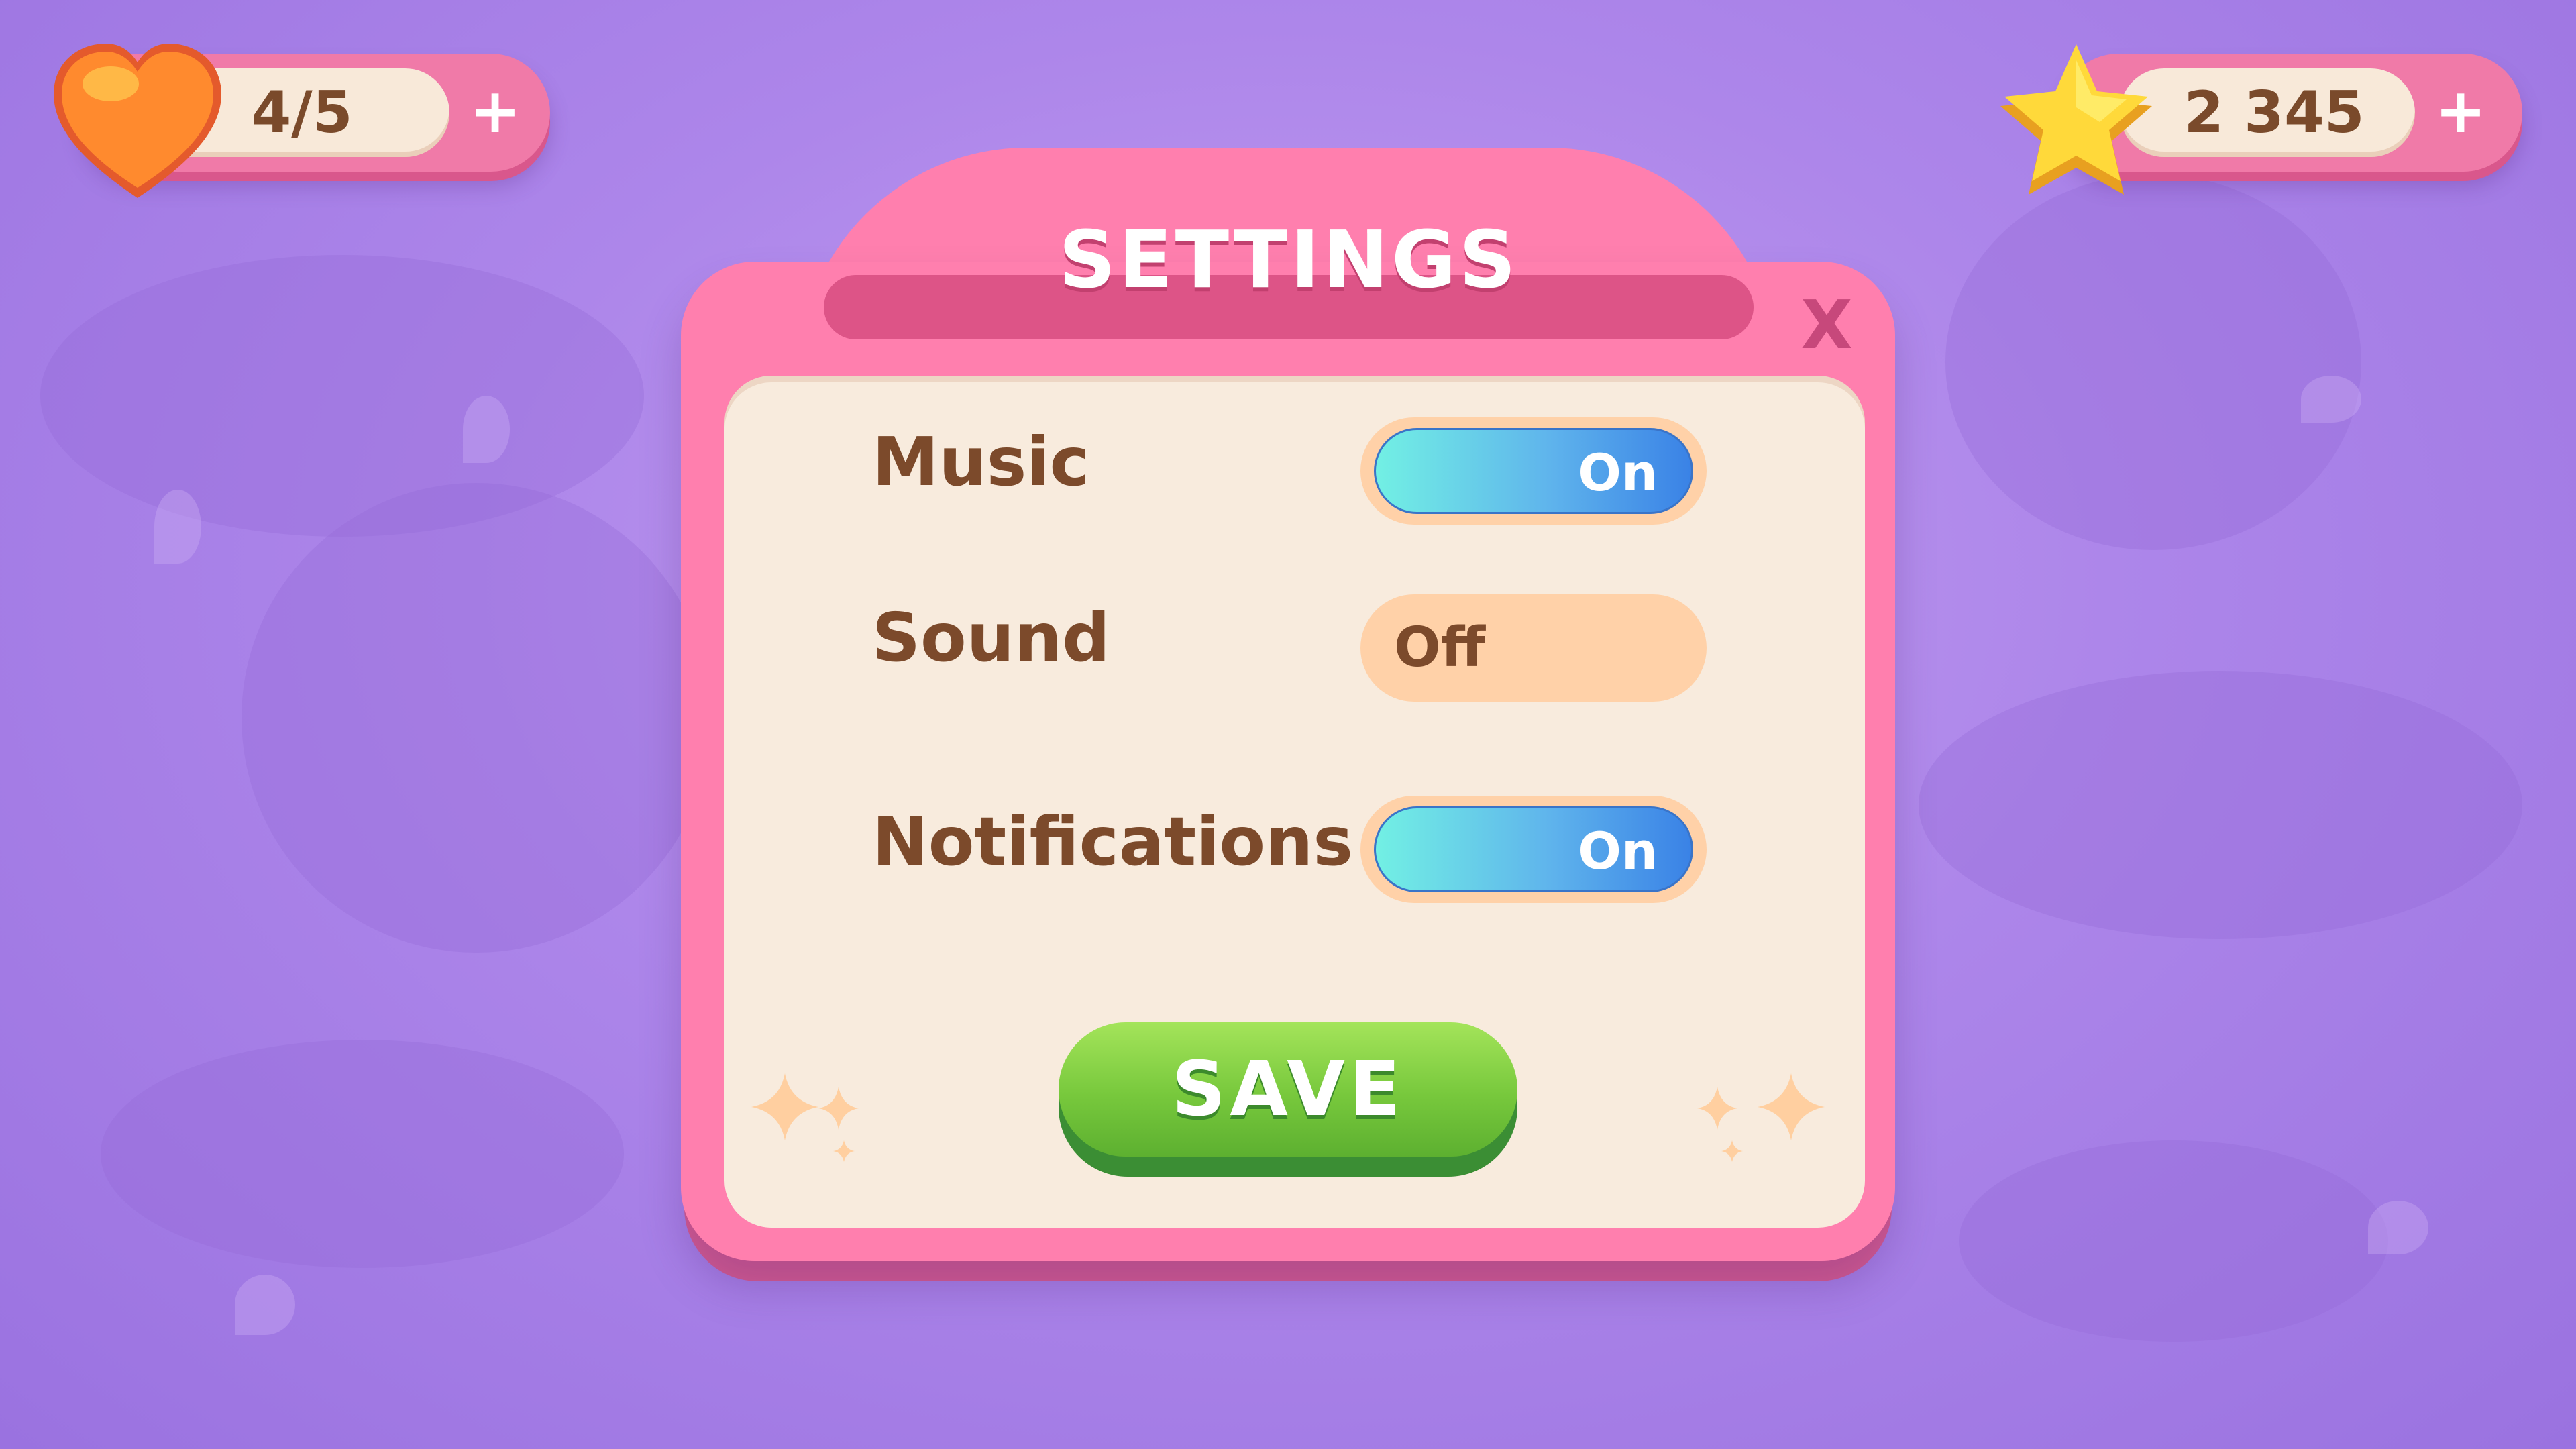 The width and height of the screenshot is (2576, 1449). I want to click on music-label: Music, so click(980, 462).